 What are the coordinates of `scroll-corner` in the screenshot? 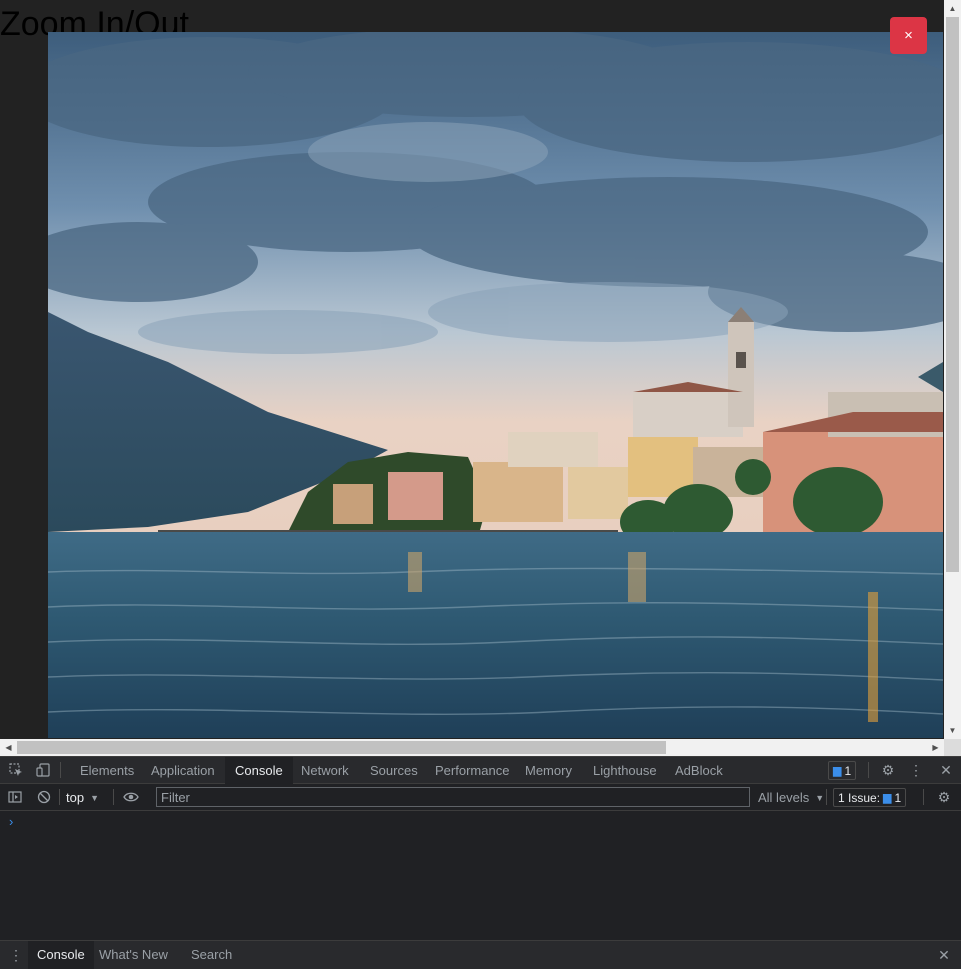 It's located at (952, 747).